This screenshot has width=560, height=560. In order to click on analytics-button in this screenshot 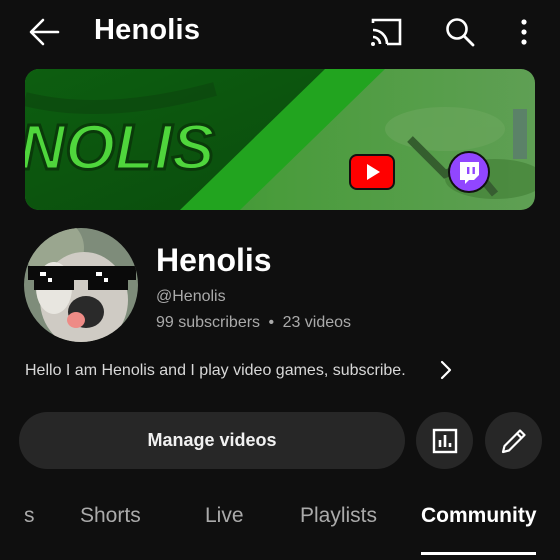, I will do `click(444, 440)`.